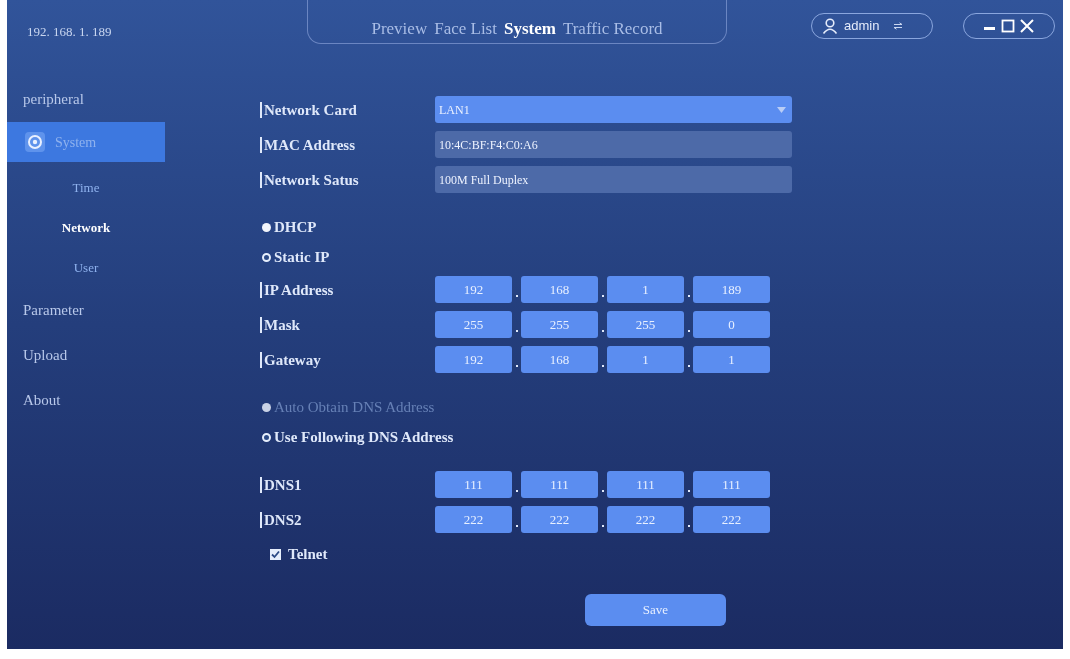 The height and width of the screenshot is (659, 1070). What do you see at coordinates (308, 555) in the screenshot?
I see `checkbox-label: Telnet` at bounding box center [308, 555].